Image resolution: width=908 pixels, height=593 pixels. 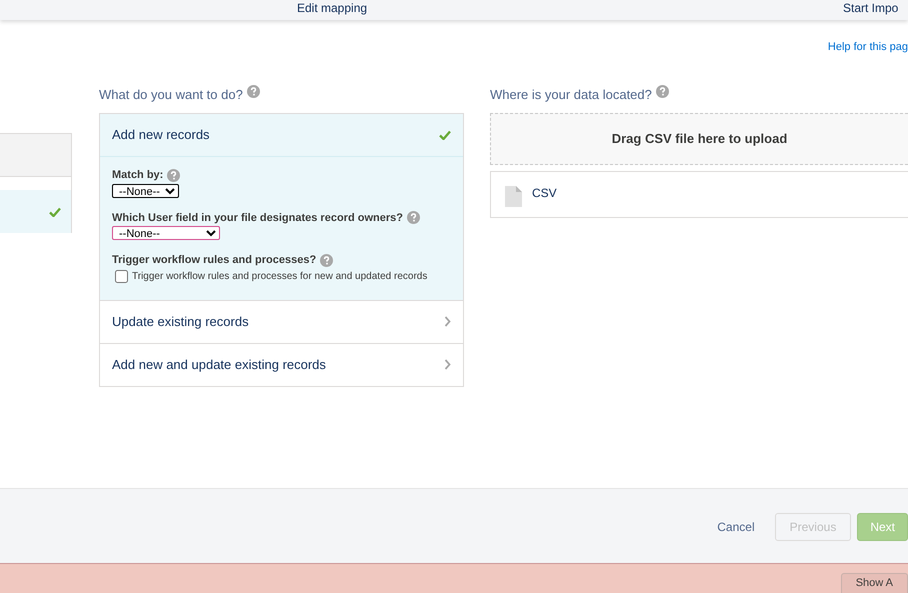 What do you see at coordinates (699, 194) in the screenshot?
I see `file-type-option: CSV` at bounding box center [699, 194].